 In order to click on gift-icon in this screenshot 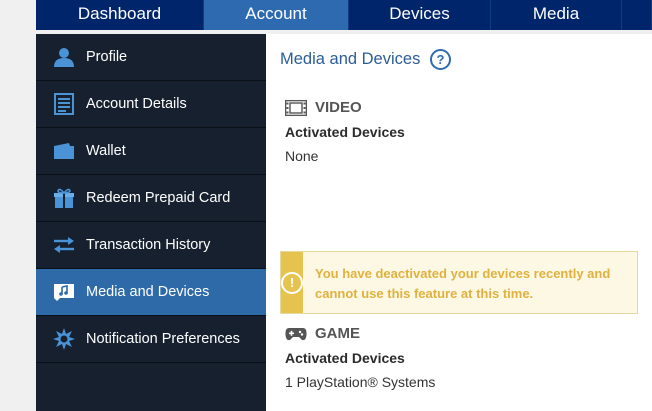, I will do `click(64, 198)`.